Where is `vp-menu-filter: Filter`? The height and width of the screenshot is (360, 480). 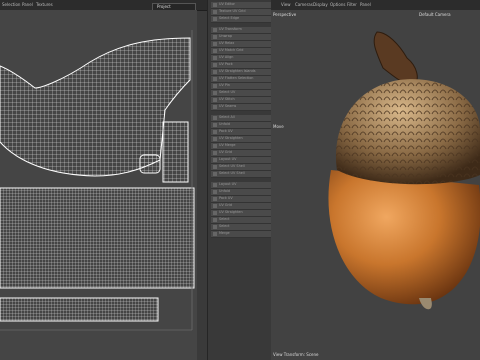
vp-menu-filter: Filter is located at coordinates (352, 4).